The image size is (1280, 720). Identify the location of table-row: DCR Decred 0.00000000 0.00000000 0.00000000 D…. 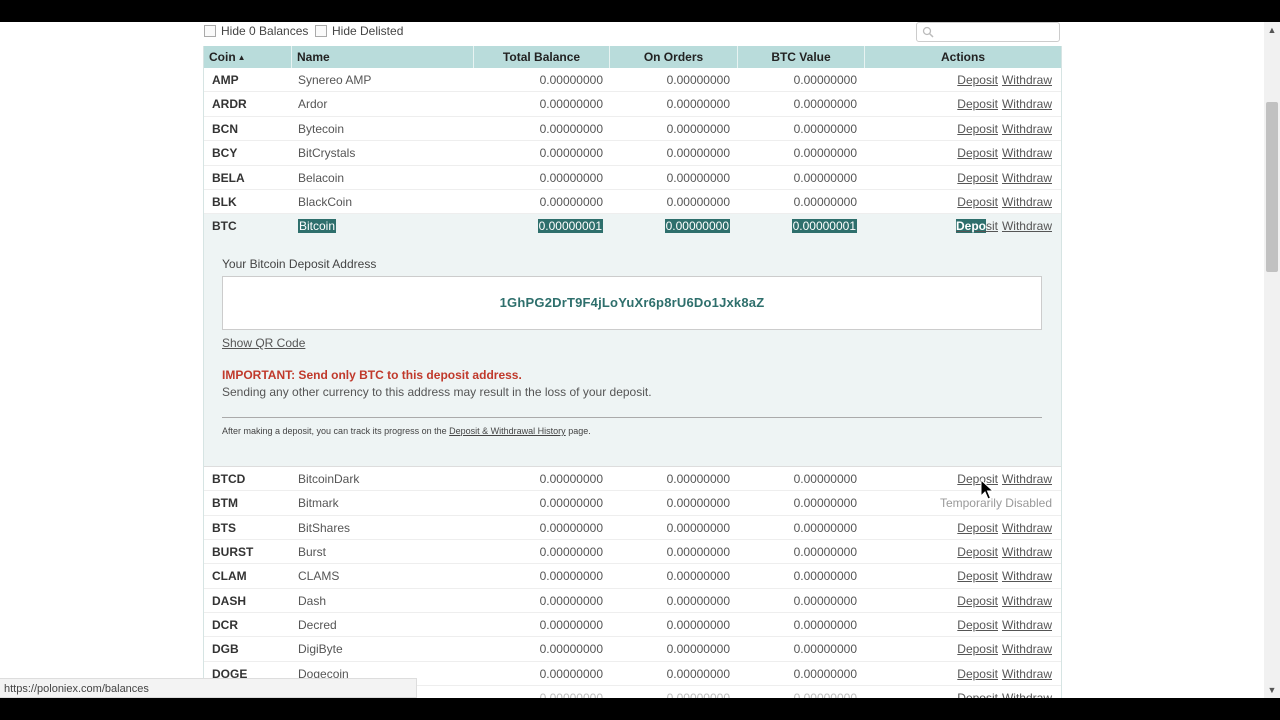
(632, 625).